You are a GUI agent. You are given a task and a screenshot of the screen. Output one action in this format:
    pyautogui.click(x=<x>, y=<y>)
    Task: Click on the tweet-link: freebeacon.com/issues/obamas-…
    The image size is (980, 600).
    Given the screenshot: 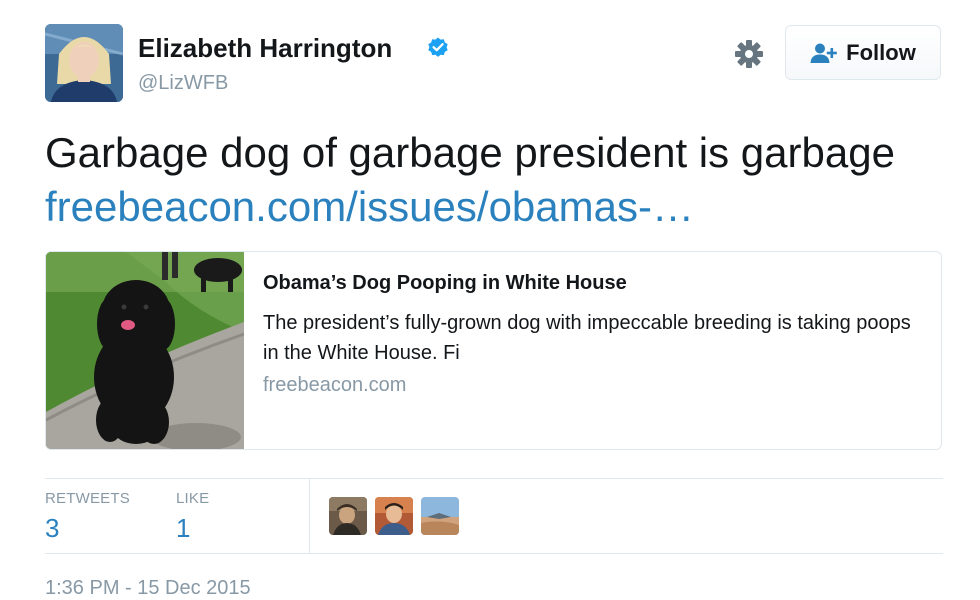 What is the action you would take?
    pyautogui.click(x=369, y=206)
    